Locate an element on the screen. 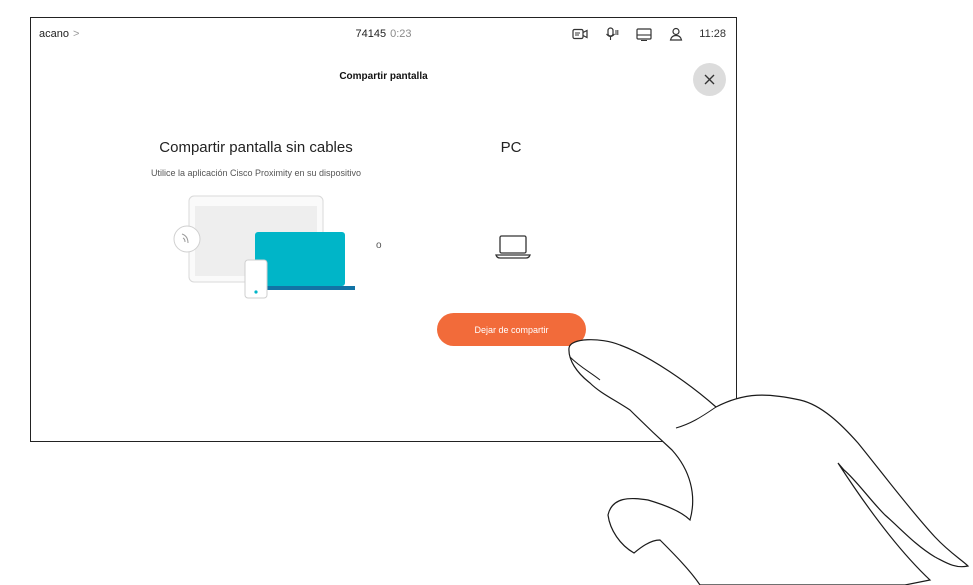  clock: 11:28 is located at coordinates (712, 34).